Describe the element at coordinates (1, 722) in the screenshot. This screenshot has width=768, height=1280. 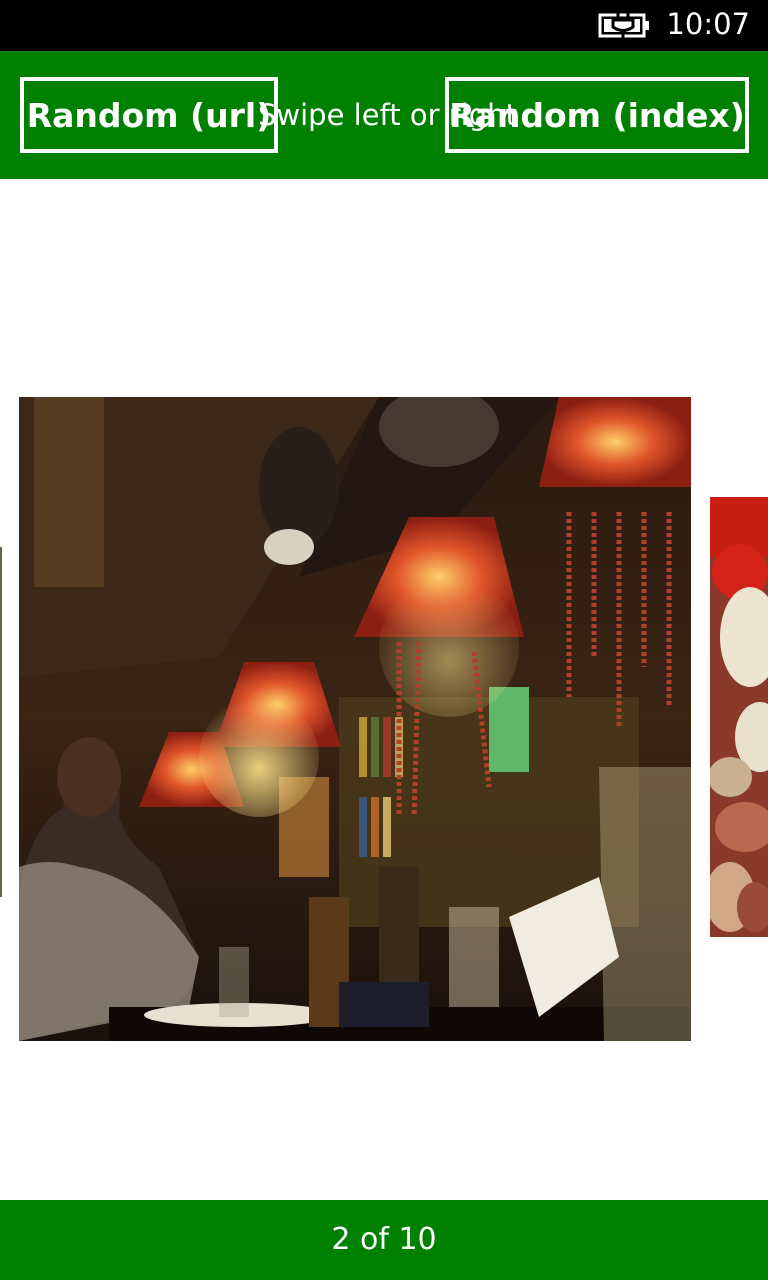
I see `previous-image-edge` at that location.